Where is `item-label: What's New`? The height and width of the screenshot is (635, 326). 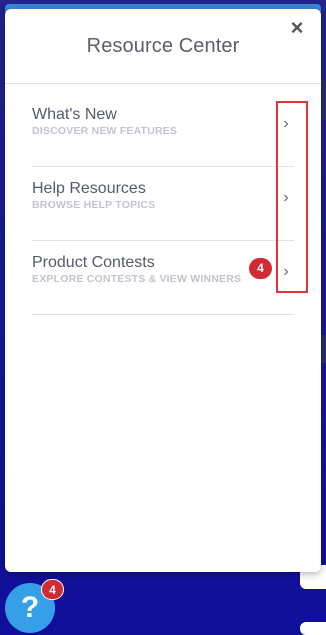
item-label: What's New is located at coordinates (74, 114).